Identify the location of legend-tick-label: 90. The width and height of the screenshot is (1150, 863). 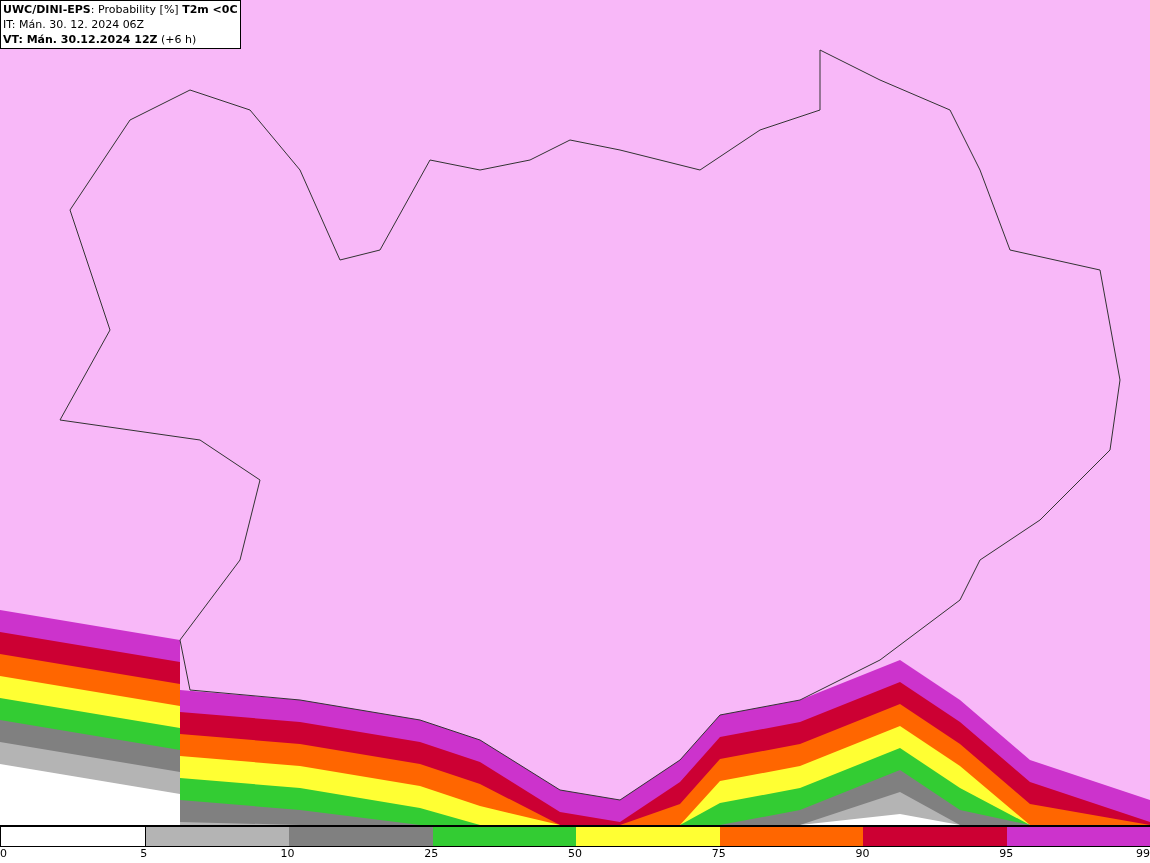
(862, 854).